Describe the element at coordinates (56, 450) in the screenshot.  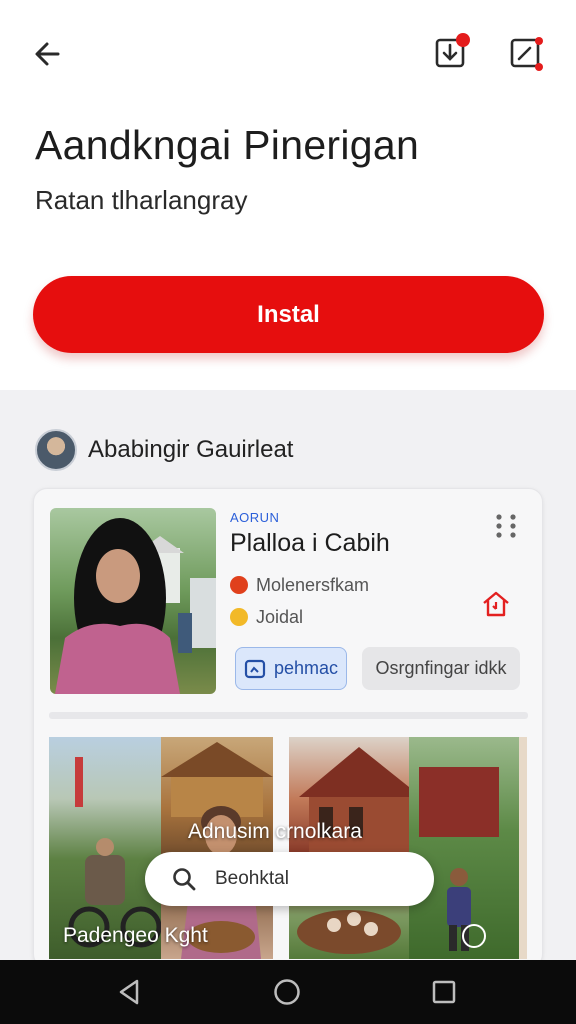
I see `author-avatar` at that location.